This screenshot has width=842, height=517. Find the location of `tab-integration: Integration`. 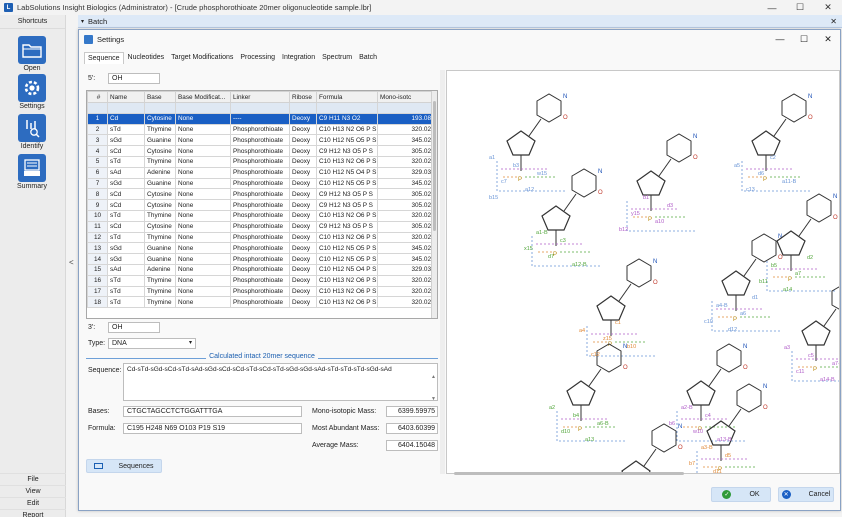

tab-integration: Integration is located at coordinates (298, 58).